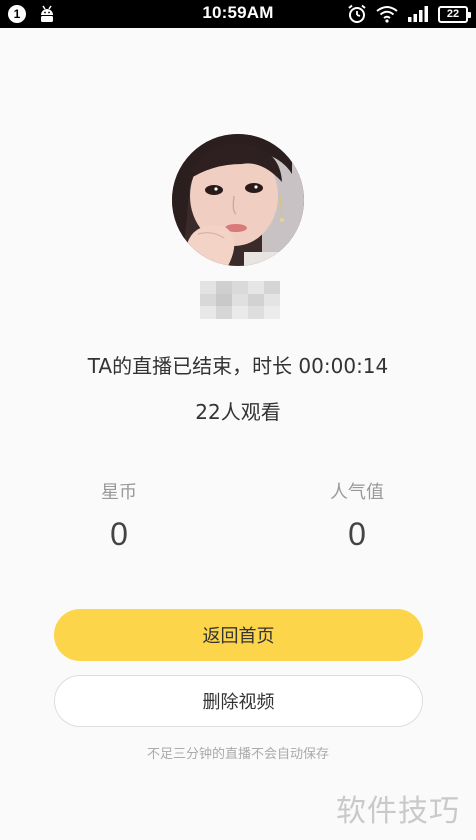  I want to click on back-to-home-label: 返回首页, so click(238, 636).